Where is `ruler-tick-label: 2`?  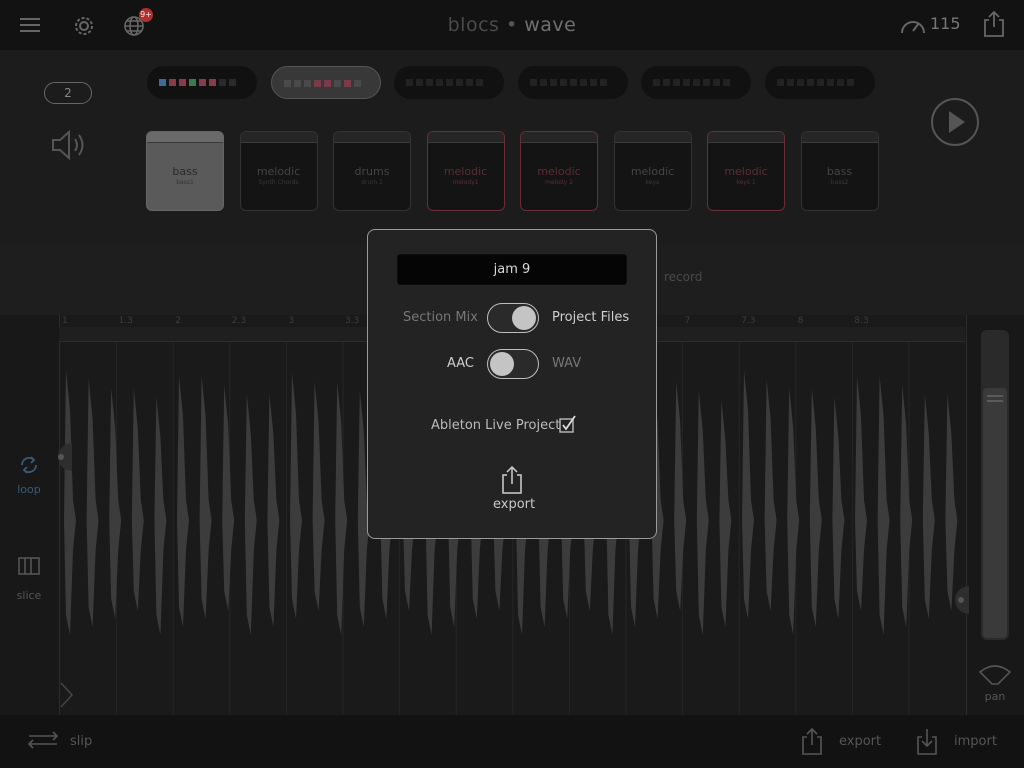
ruler-tick-label: 2 is located at coordinates (178, 321).